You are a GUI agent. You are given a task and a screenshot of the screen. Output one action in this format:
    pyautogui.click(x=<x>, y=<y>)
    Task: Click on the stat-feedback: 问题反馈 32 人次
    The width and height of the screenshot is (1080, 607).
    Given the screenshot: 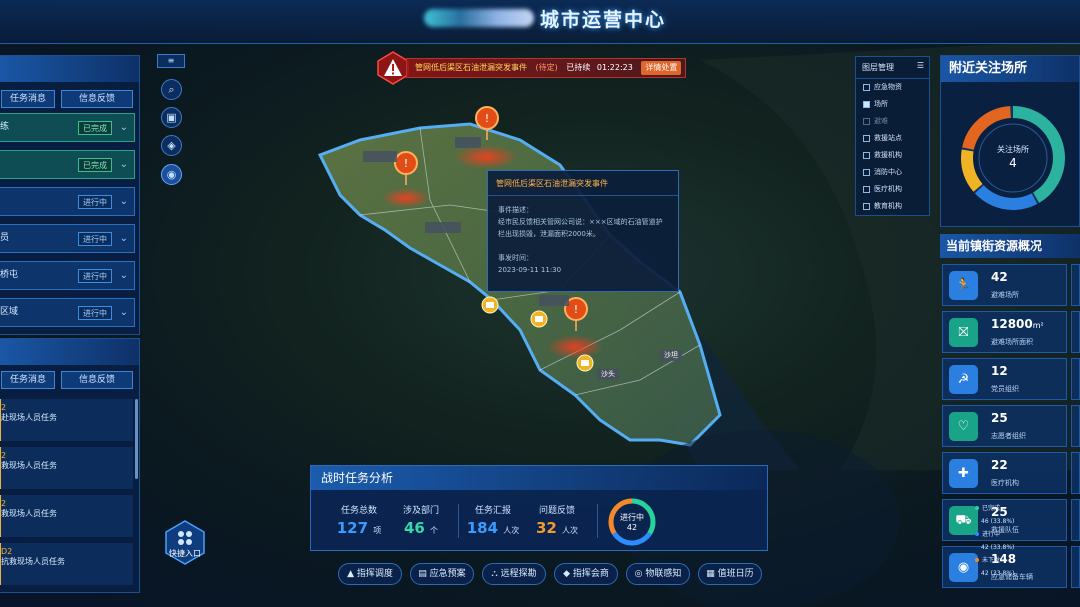 What is the action you would take?
    pyautogui.click(x=557, y=521)
    